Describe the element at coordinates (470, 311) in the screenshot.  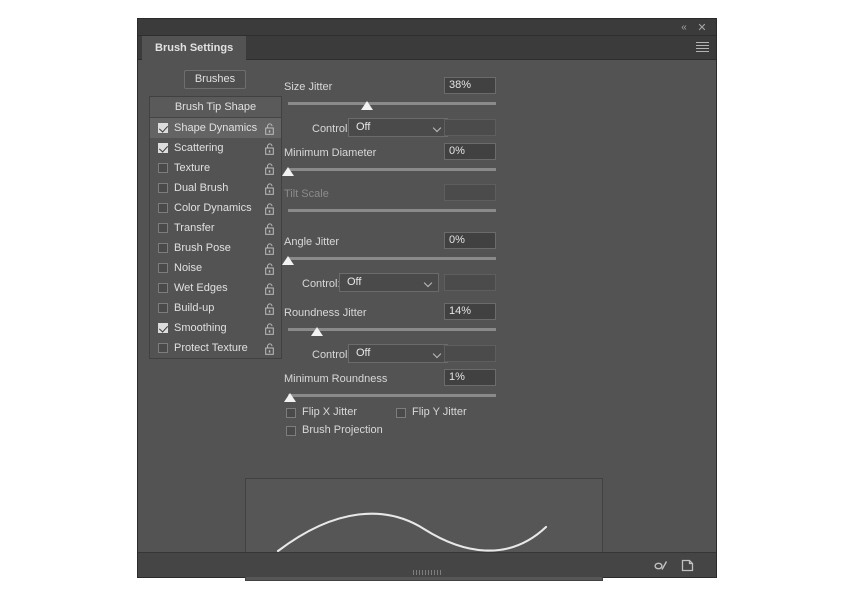
I see `roundness-jitter-value: 14%` at that location.